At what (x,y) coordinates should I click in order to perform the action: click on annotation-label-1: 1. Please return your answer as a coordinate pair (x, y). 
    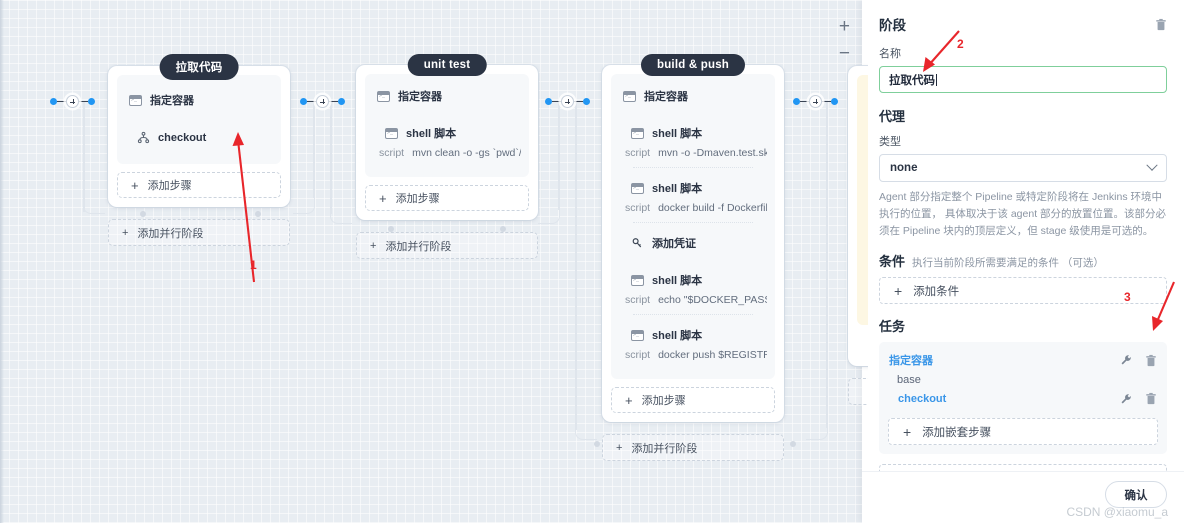
    Looking at the image, I should click on (253, 265).